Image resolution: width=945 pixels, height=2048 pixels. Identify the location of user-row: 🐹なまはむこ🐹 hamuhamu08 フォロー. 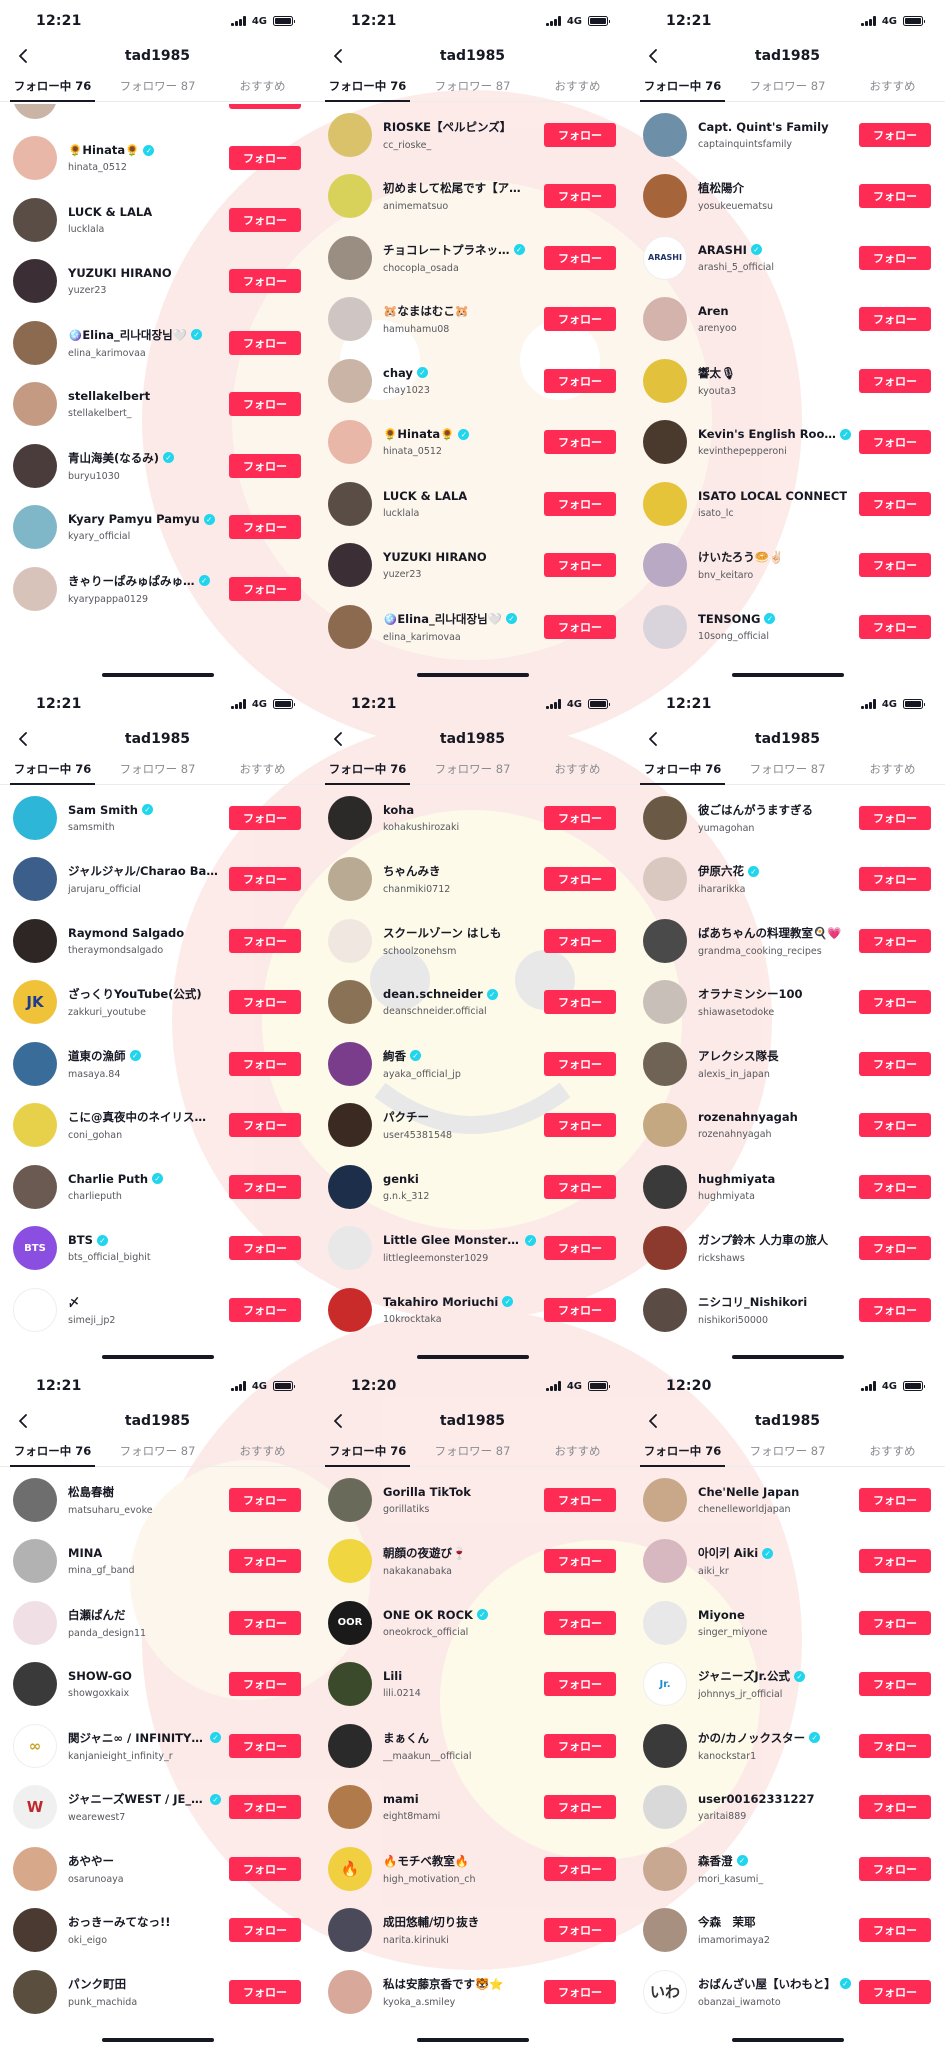
(472, 320).